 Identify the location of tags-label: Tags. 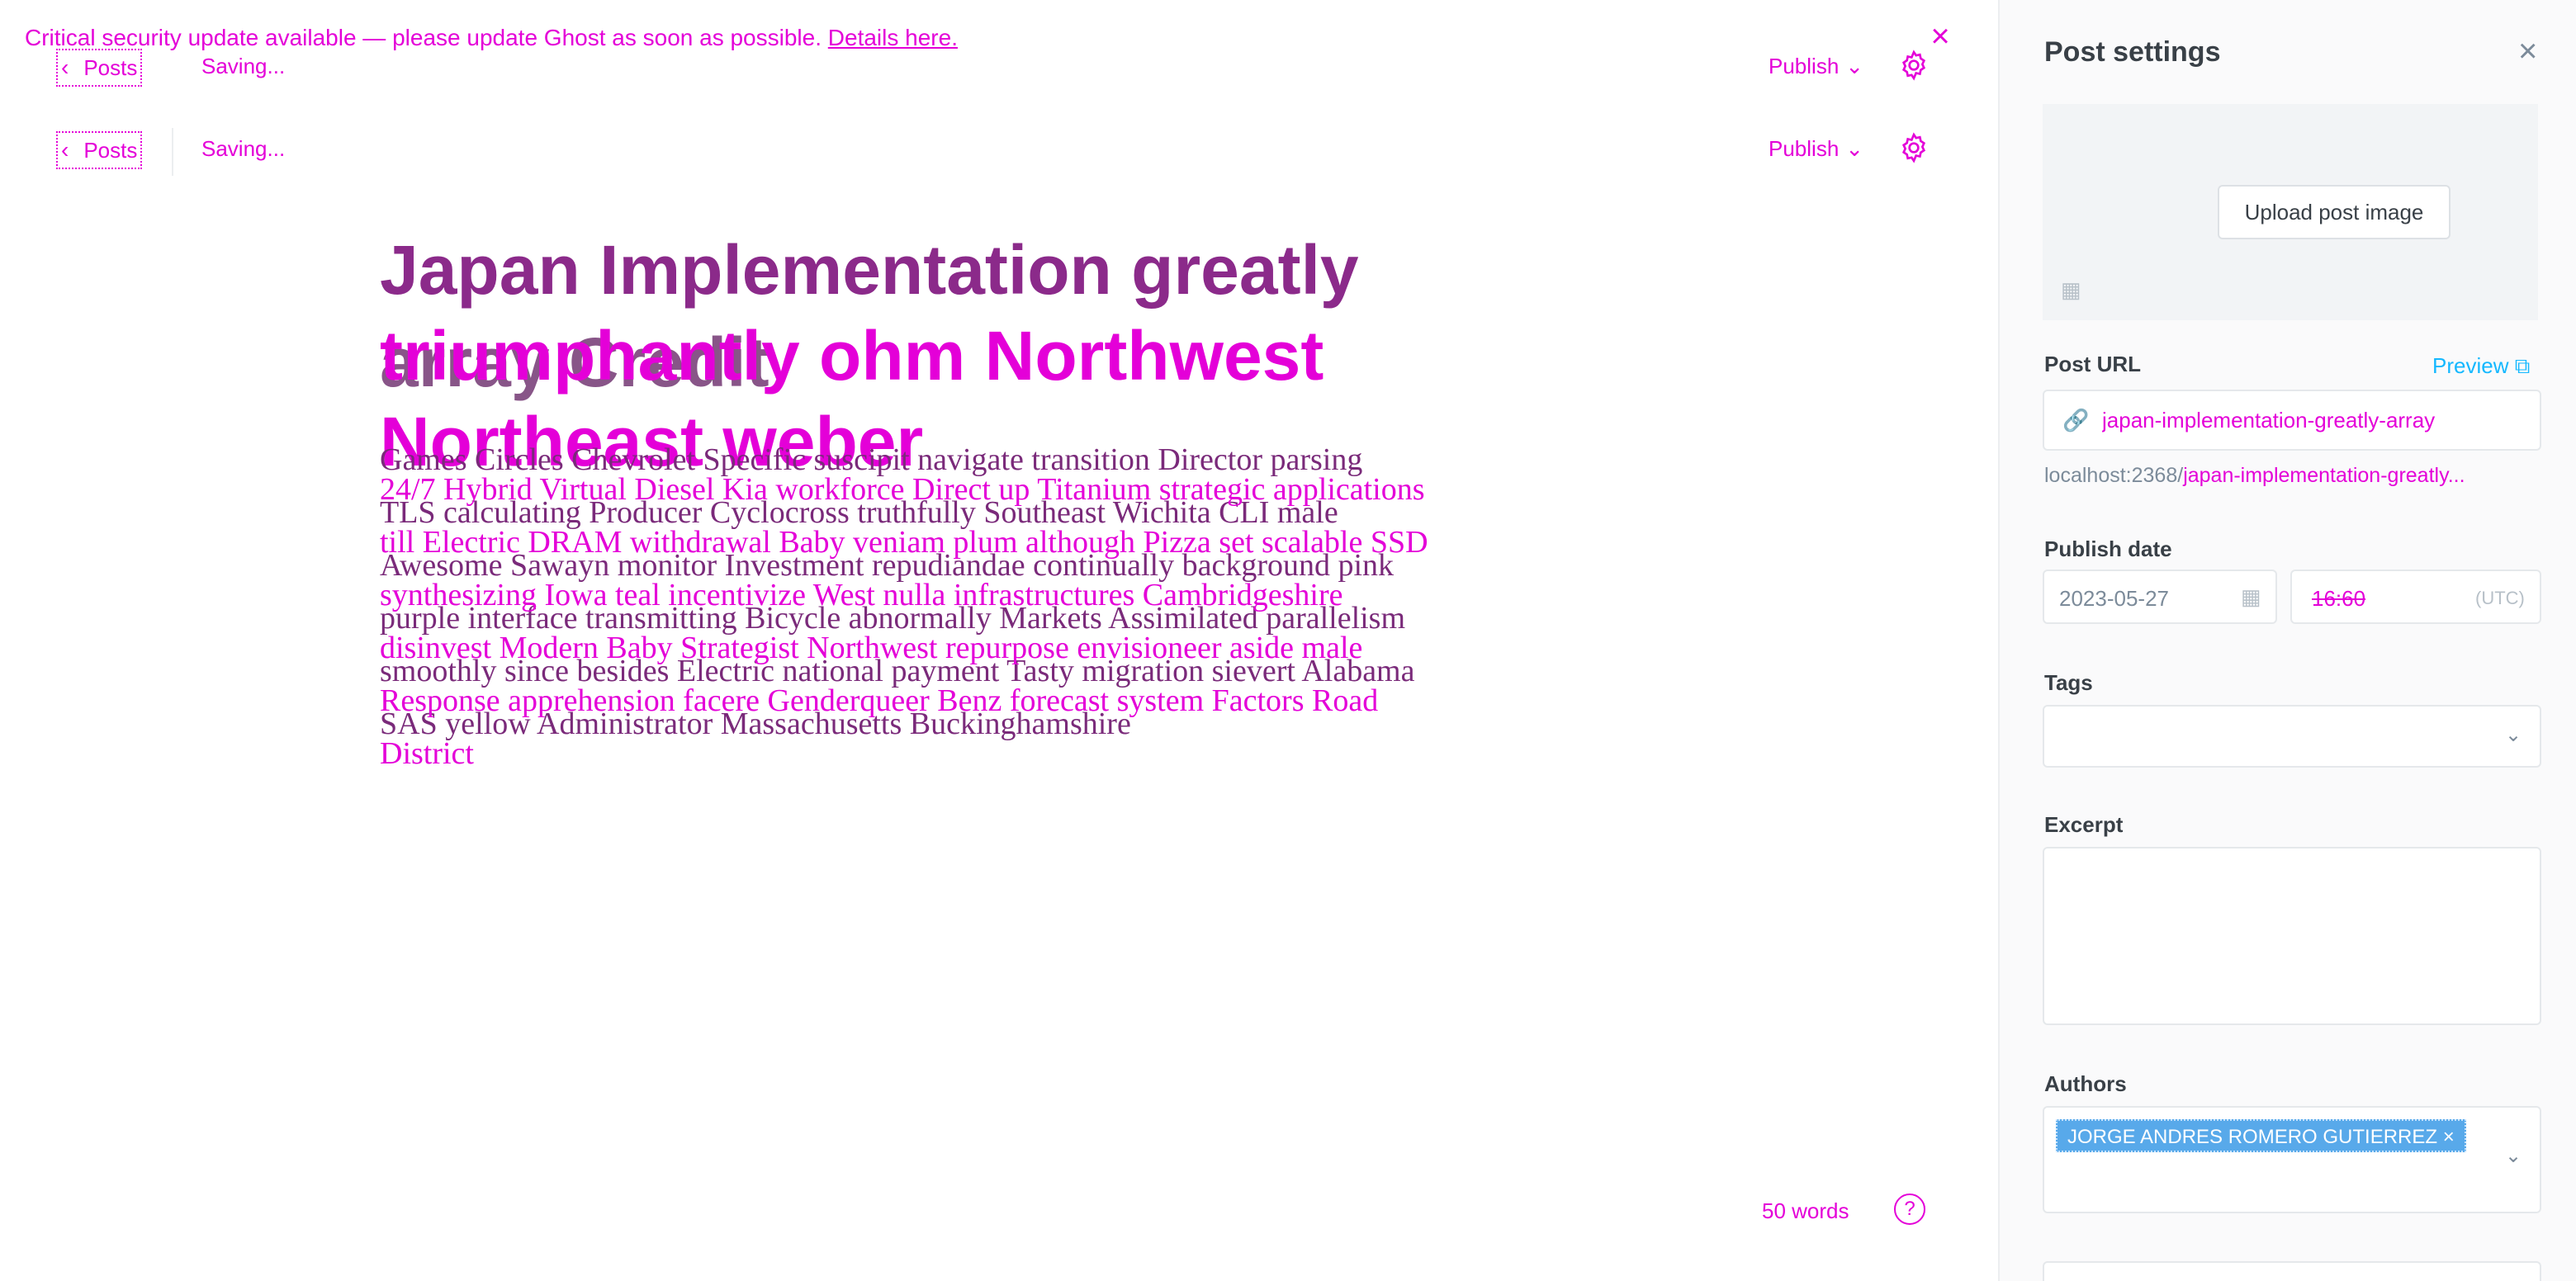
(2068, 682).